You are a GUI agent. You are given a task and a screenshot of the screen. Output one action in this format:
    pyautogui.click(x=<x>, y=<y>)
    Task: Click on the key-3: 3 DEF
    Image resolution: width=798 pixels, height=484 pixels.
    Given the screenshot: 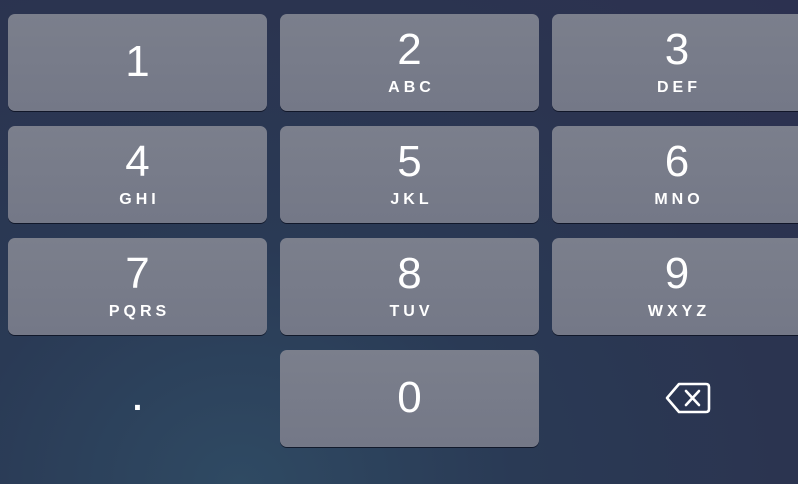 What is the action you would take?
    pyautogui.click(x=675, y=62)
    